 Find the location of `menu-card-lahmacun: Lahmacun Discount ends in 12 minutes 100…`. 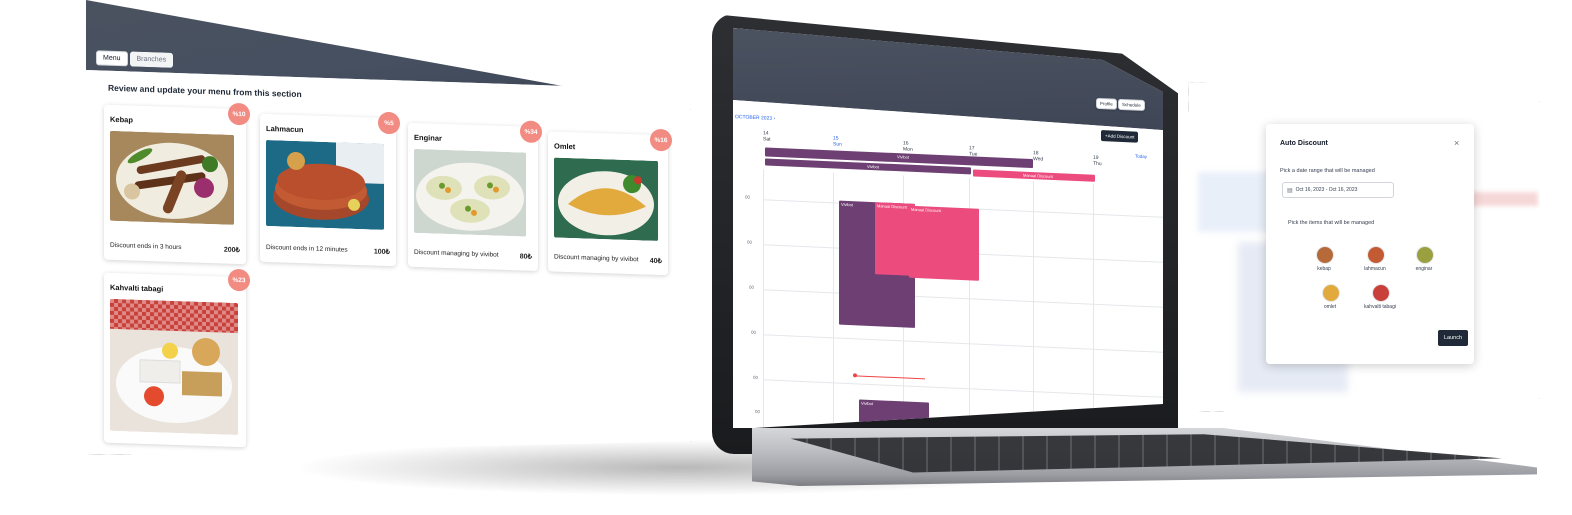

menu-card-lahmacun: Lahmacun Discount ends in 12 minutes 100… is located at coordinates (330, 189).